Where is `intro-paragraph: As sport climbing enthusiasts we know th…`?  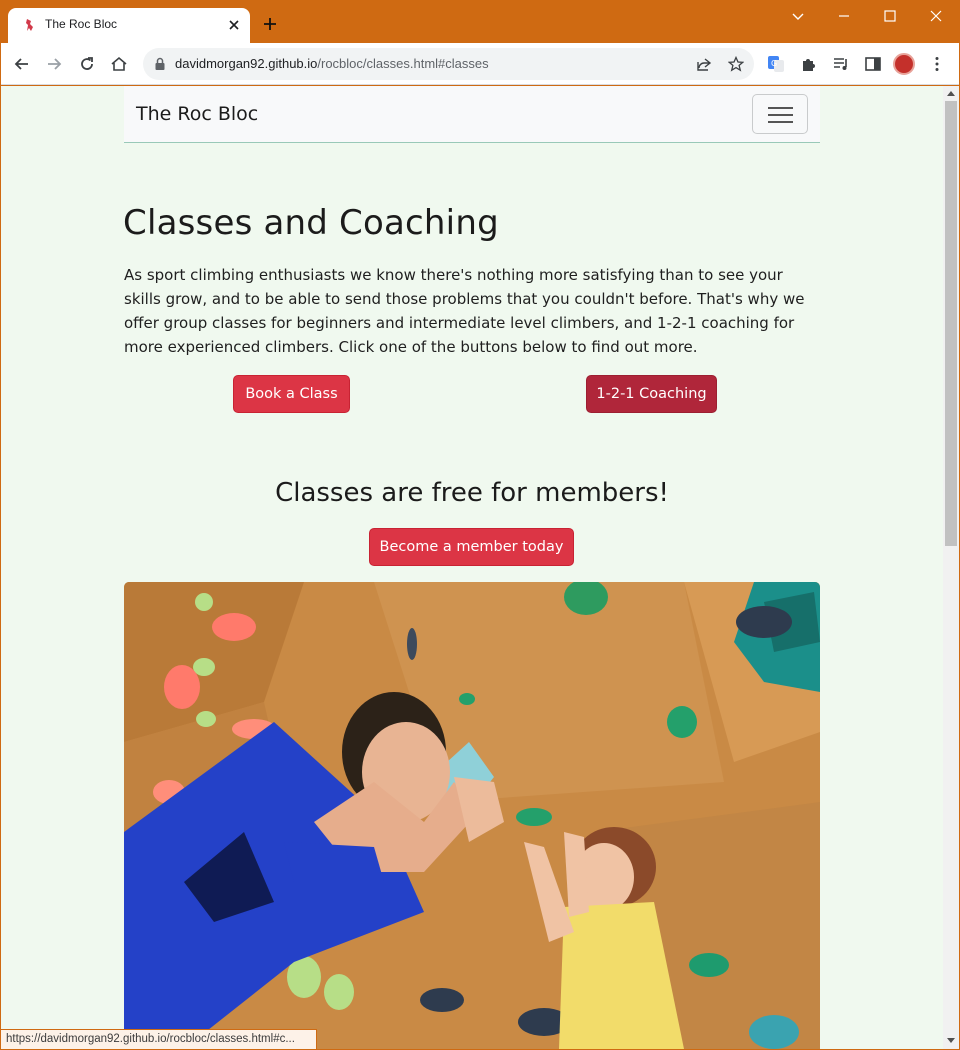 intro-paragraph: As sport climbing enthusiasts we know th… is located at coordinates (464, 311).